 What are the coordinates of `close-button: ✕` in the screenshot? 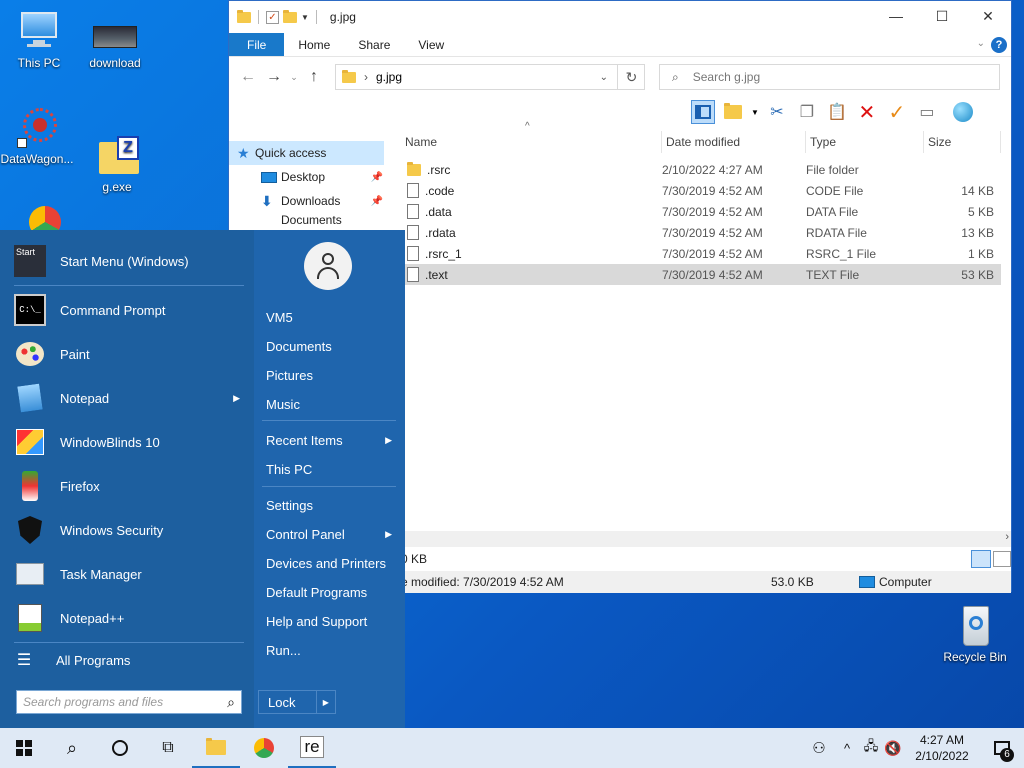 It's located at (988, 16).